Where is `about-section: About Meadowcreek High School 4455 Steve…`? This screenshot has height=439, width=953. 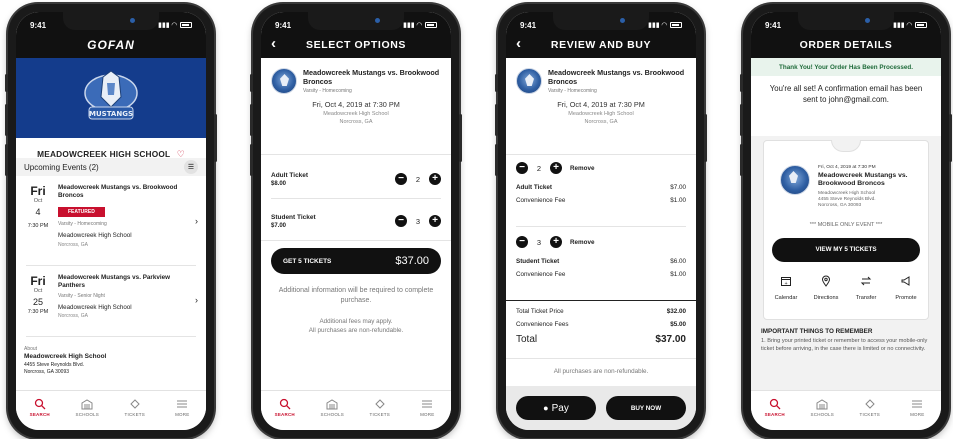 about-section: About Meadowcreek High School 4455 Steve… is located at coordinates (111, 360).